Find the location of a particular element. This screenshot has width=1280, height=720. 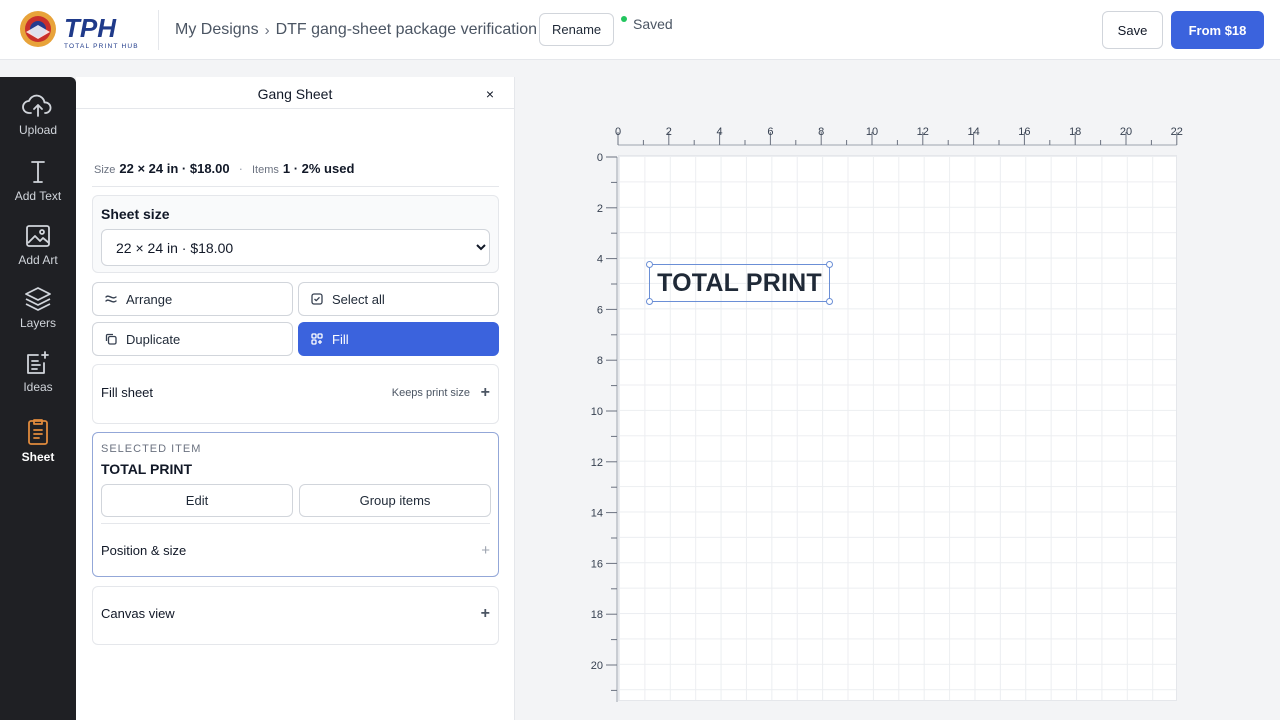

ruler-y-label: 18 is located at coordinates (597, 615).